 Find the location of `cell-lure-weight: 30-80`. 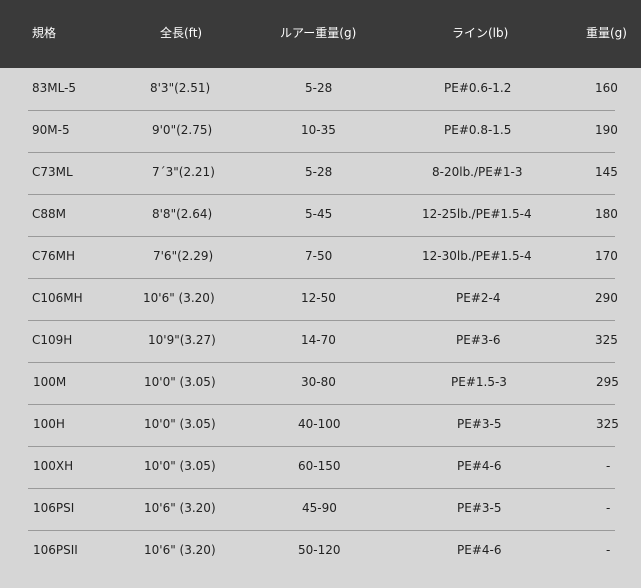

cell-lure-weight: 30-80 is located at coordinates (318, 382).